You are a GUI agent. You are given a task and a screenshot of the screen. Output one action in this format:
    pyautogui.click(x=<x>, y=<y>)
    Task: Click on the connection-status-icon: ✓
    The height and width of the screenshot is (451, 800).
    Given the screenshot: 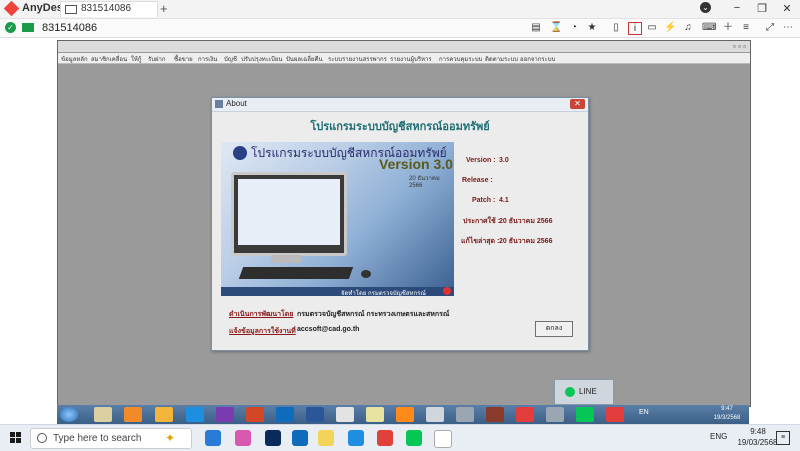 What is the action you would take?
    pyautogui.click(x=10, y=27)
    